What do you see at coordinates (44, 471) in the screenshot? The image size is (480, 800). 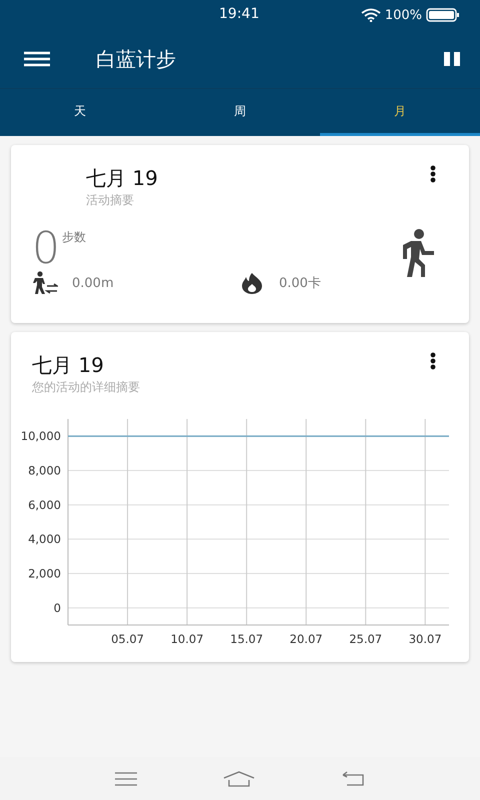 I see `y-tick-label: 8,000` at bounding box center [44, 471].